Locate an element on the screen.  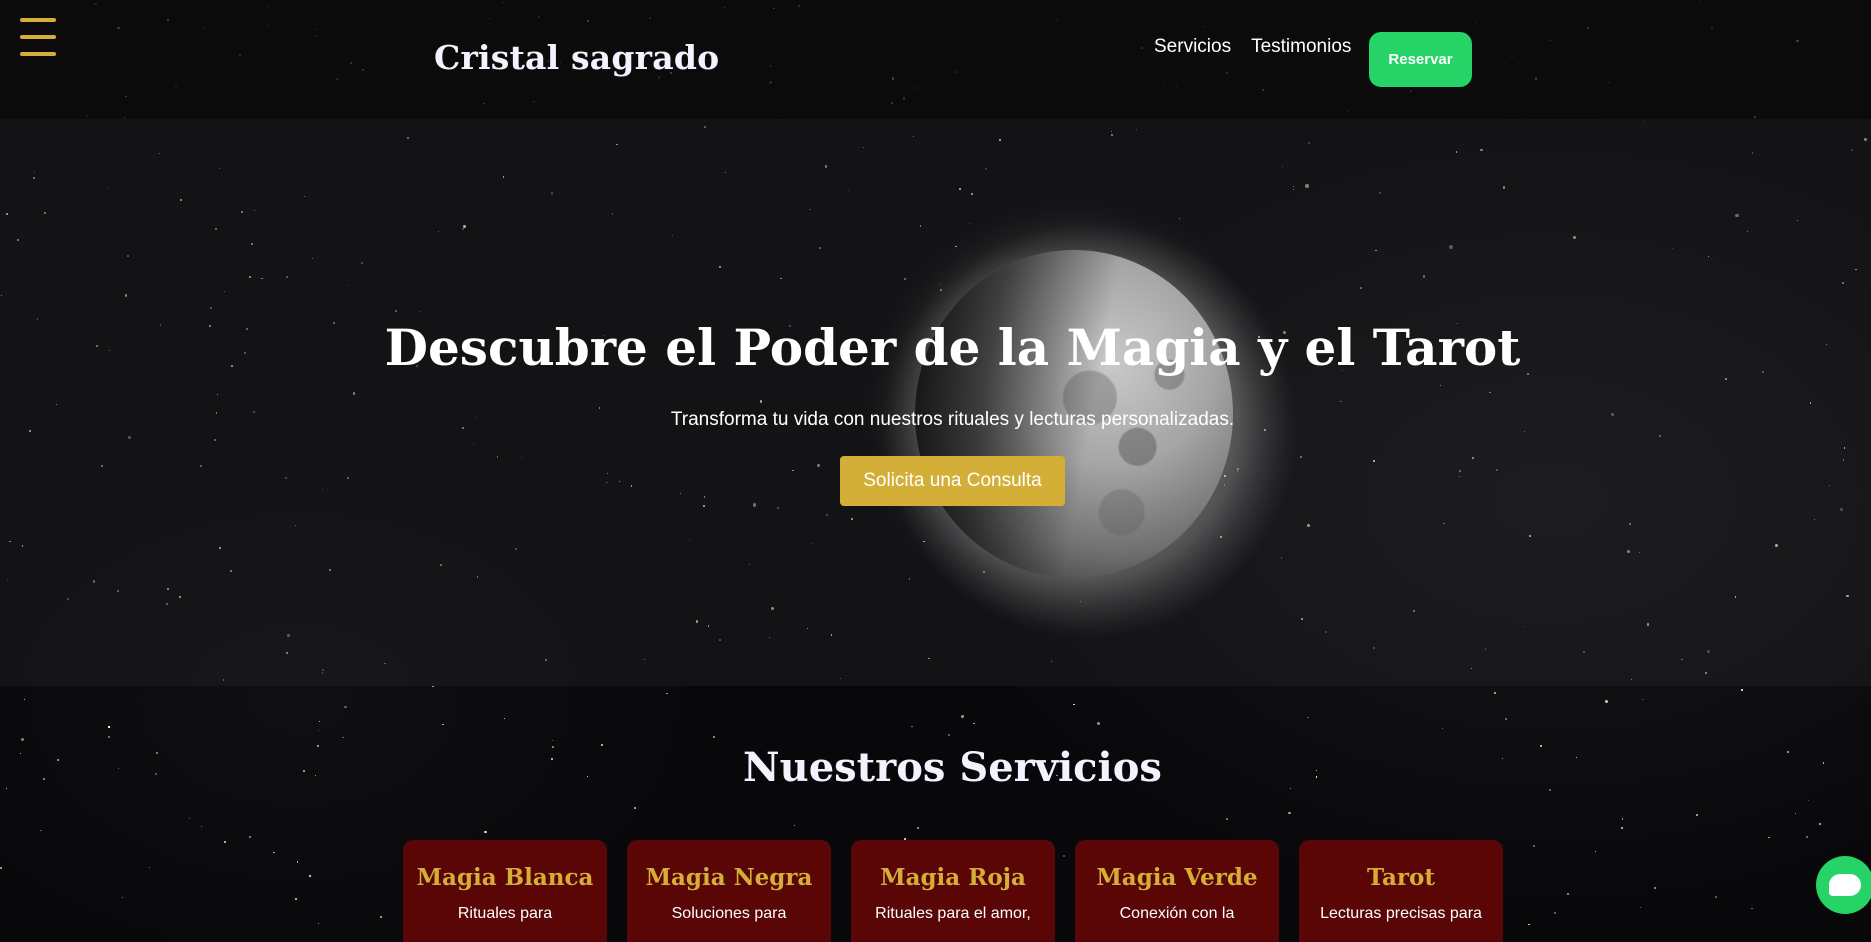
service-card-magia-blanca: Magia Blanca Rituales para is located at coordinates (505, 891).